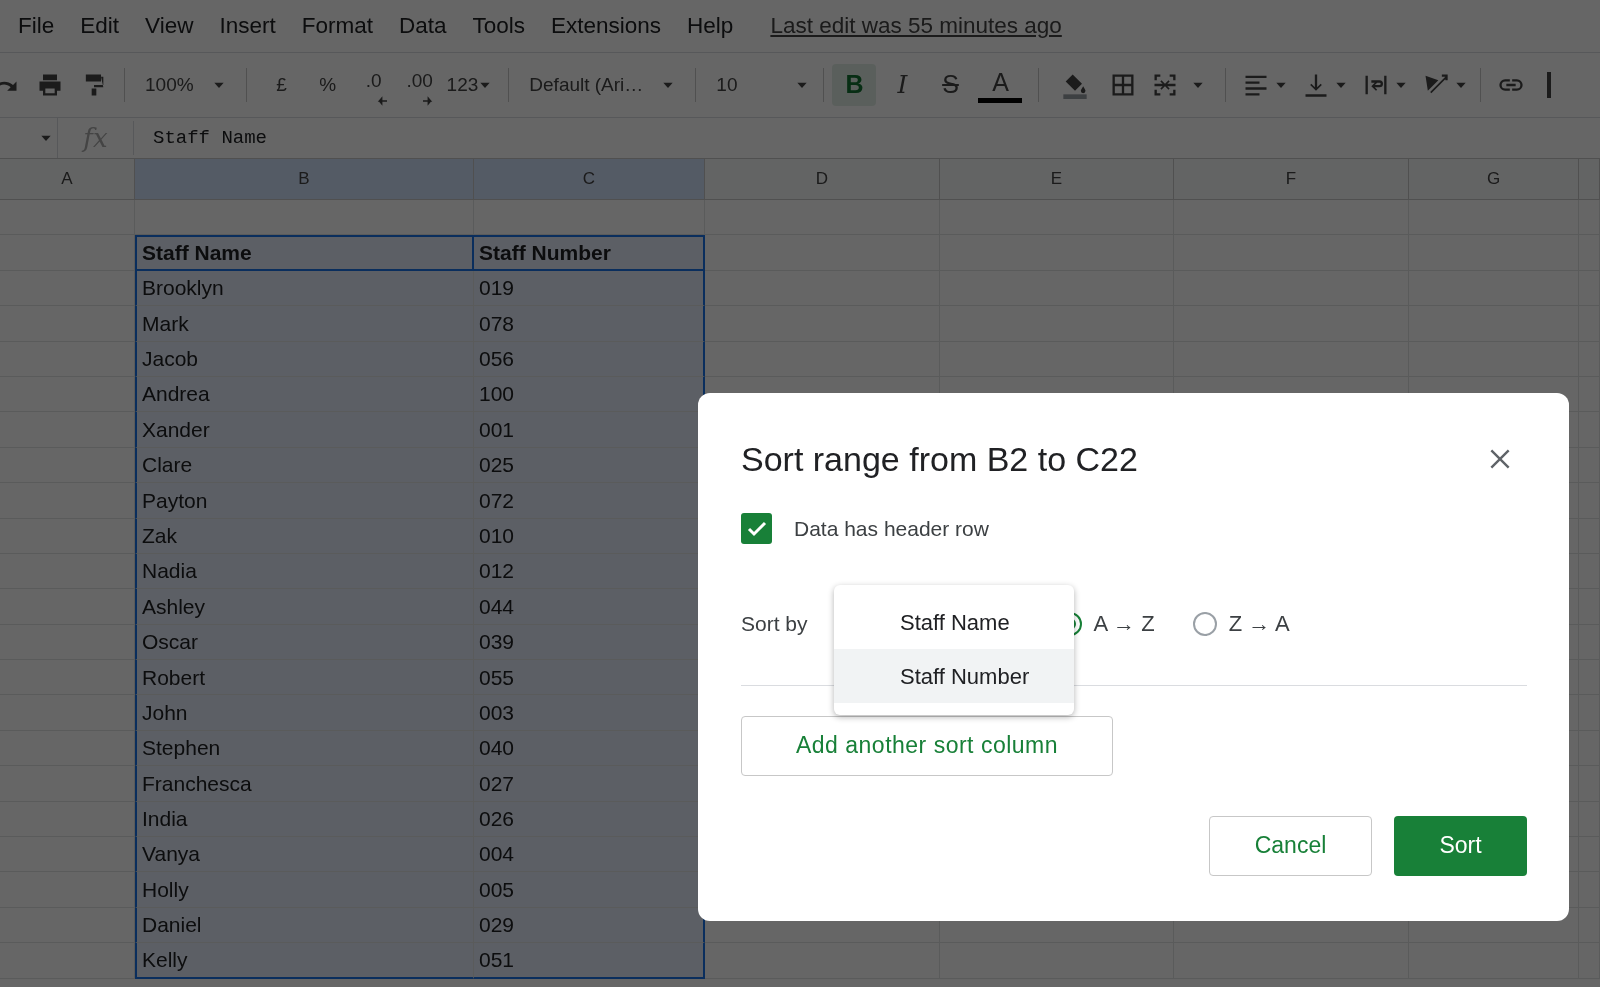  I want to click on menu-item: View, so click(169, 26).